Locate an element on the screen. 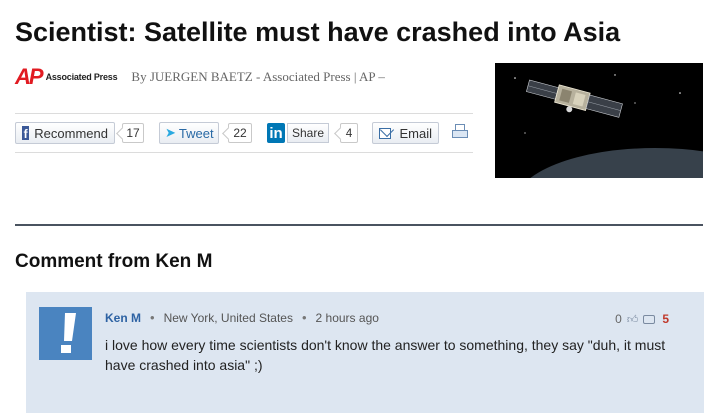 This screenshot has height=413, width=714. tweet-button: ➤ Tweet is located at coordinates (189, 133).